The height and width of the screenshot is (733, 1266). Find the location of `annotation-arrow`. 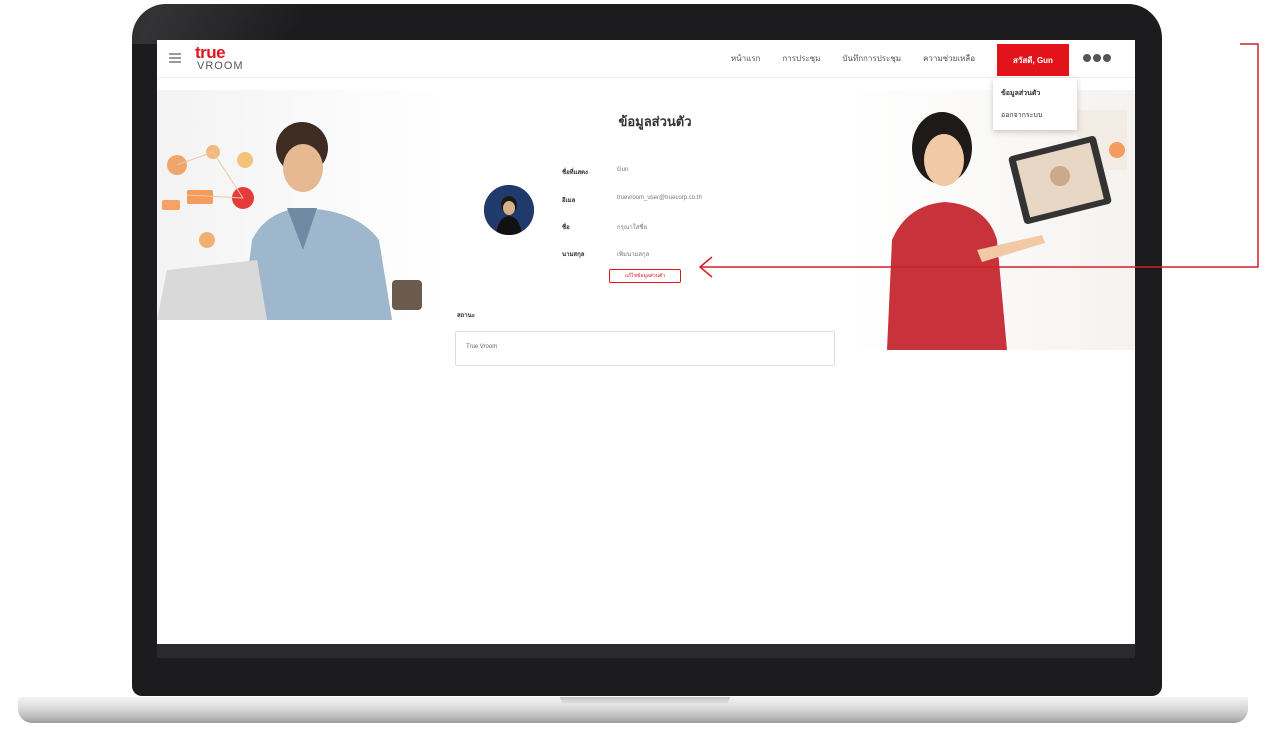

annotation-arrow is located at coordinates (978, 160).